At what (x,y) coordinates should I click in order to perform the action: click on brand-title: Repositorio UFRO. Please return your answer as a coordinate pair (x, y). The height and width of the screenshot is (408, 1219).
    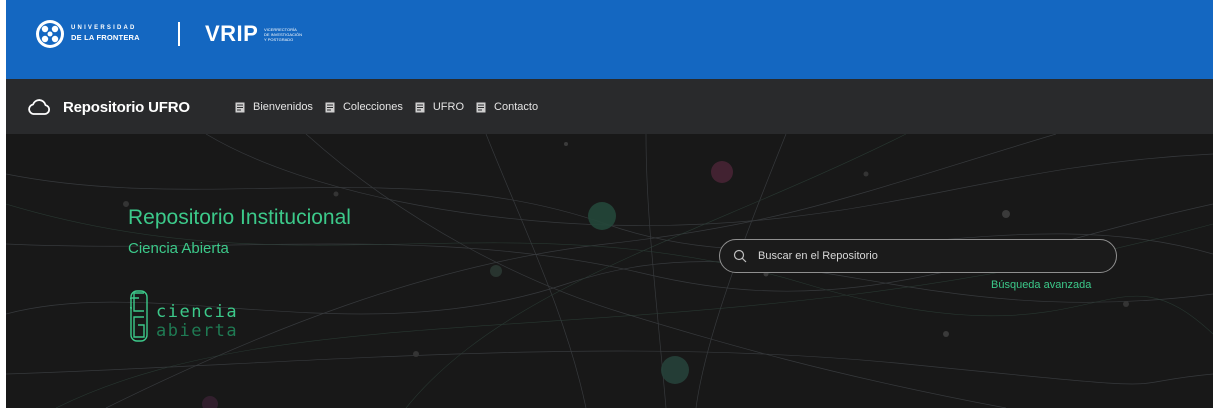
    Looking at the image, I should click on (126, 107).